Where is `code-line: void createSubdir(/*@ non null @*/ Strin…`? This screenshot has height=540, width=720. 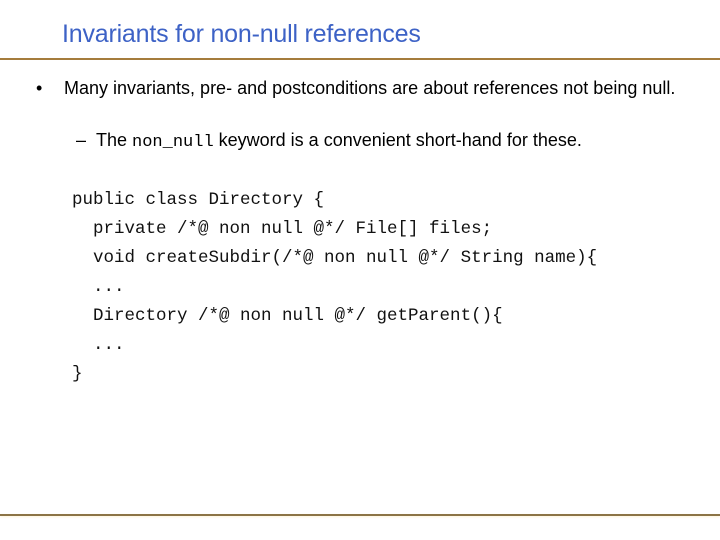 code-line: void createSubdir(/*@ non null @*/ Strin… is located at coordinates (335, 258).